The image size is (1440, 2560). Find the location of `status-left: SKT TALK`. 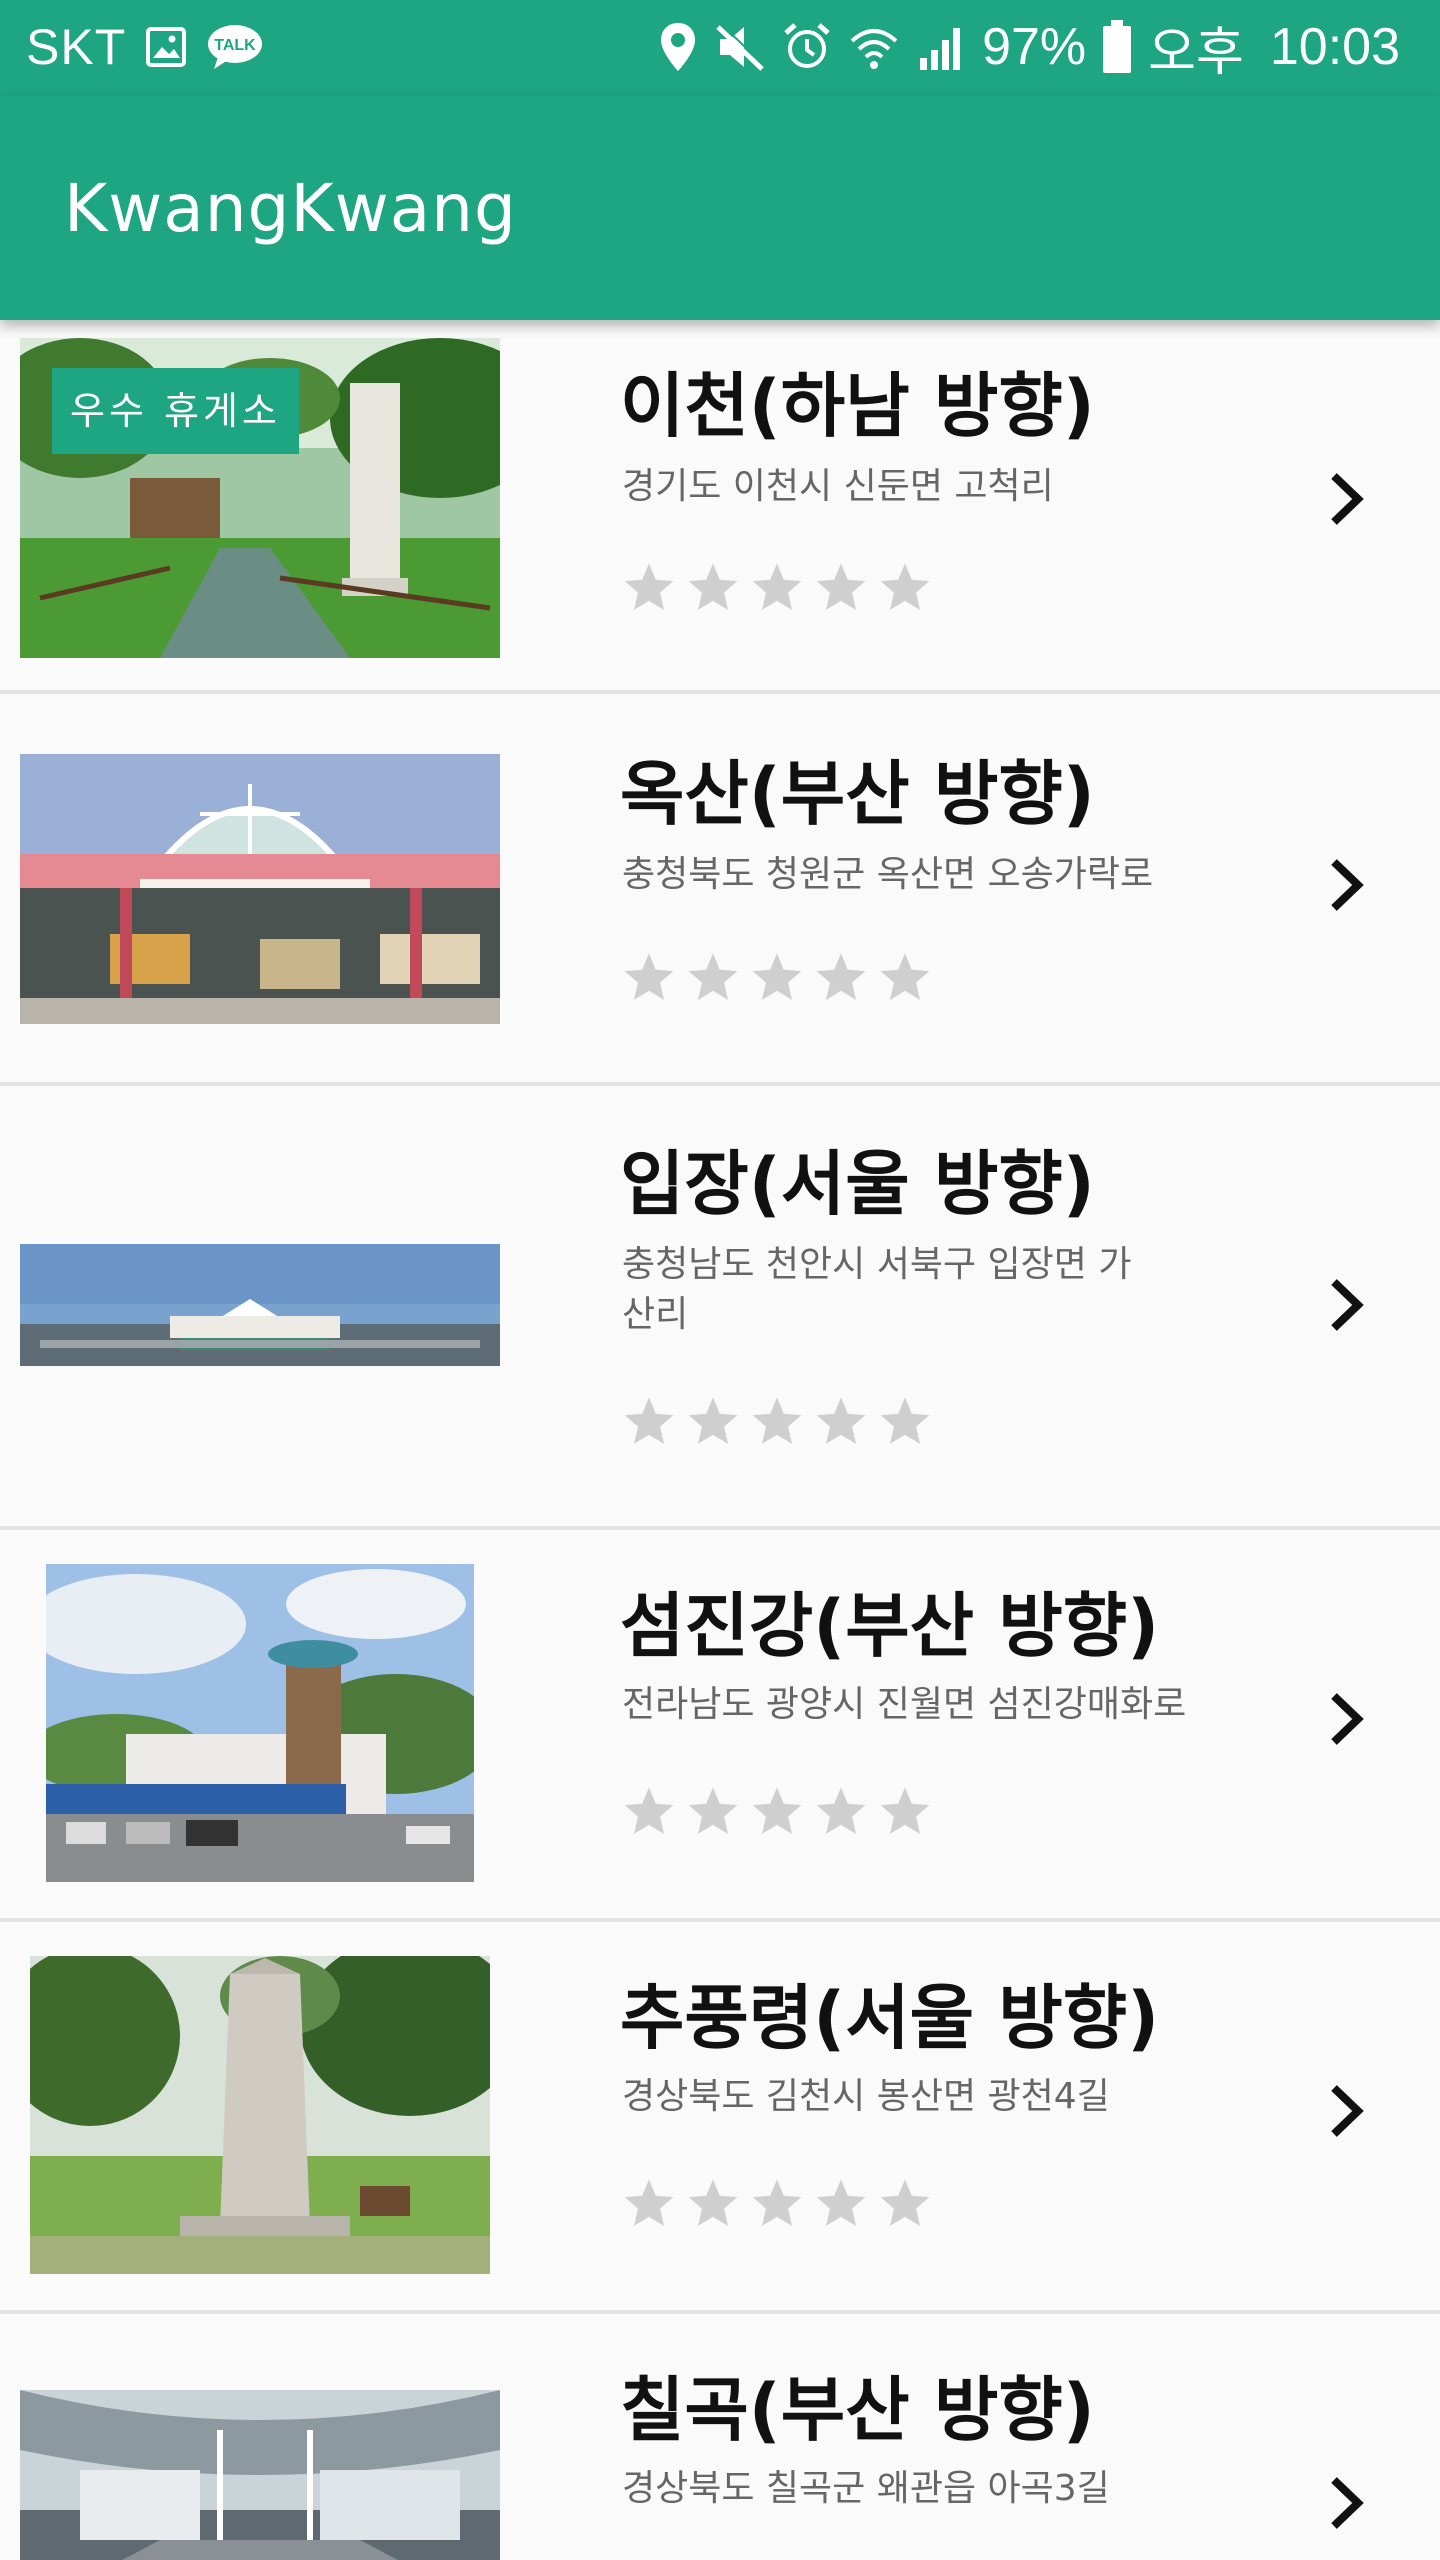

status-left: SKT TALK is located at coordinates (145, 47).